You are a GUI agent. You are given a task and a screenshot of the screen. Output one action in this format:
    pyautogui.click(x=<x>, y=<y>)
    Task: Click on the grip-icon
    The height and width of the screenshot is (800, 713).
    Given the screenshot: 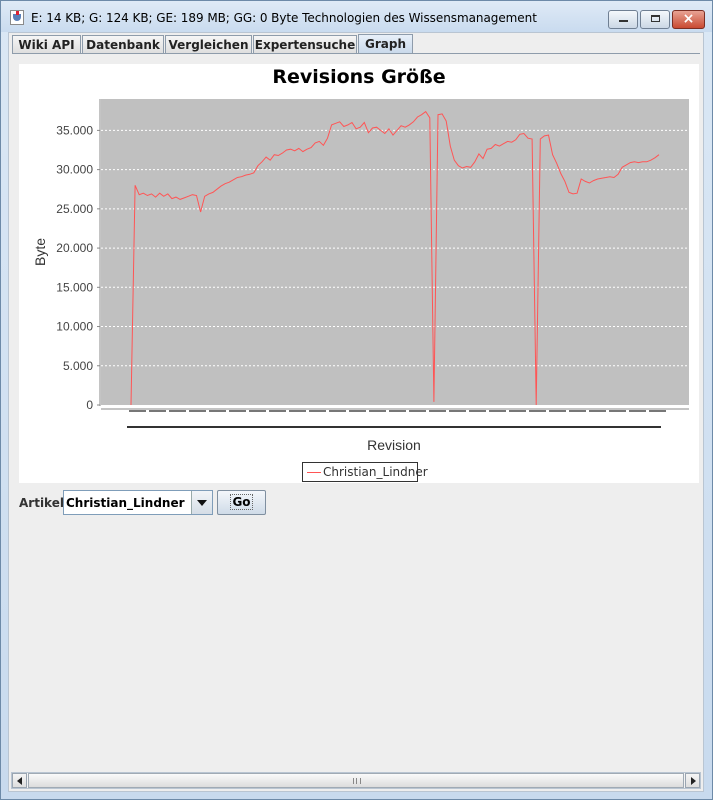 What is the action you would take?
    pyautogui.click(x=357, y=781)
    